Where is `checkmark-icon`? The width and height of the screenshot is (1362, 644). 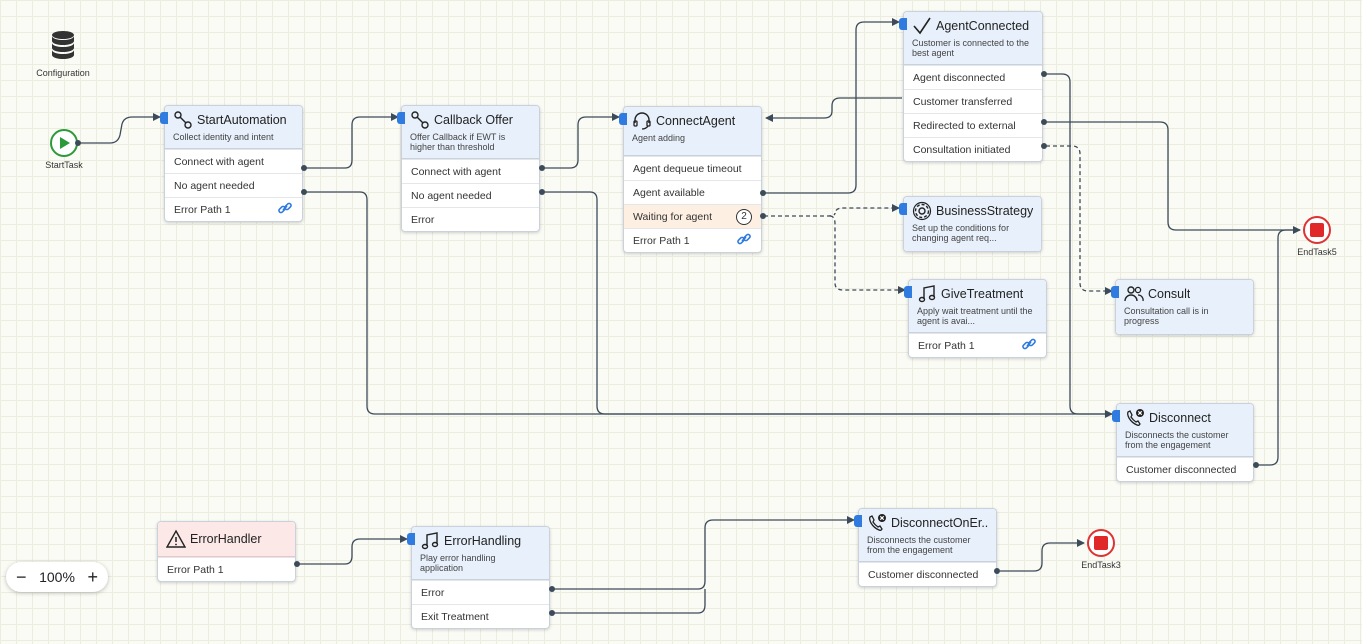 checkmark-icon is located at coordinates (922, 26).